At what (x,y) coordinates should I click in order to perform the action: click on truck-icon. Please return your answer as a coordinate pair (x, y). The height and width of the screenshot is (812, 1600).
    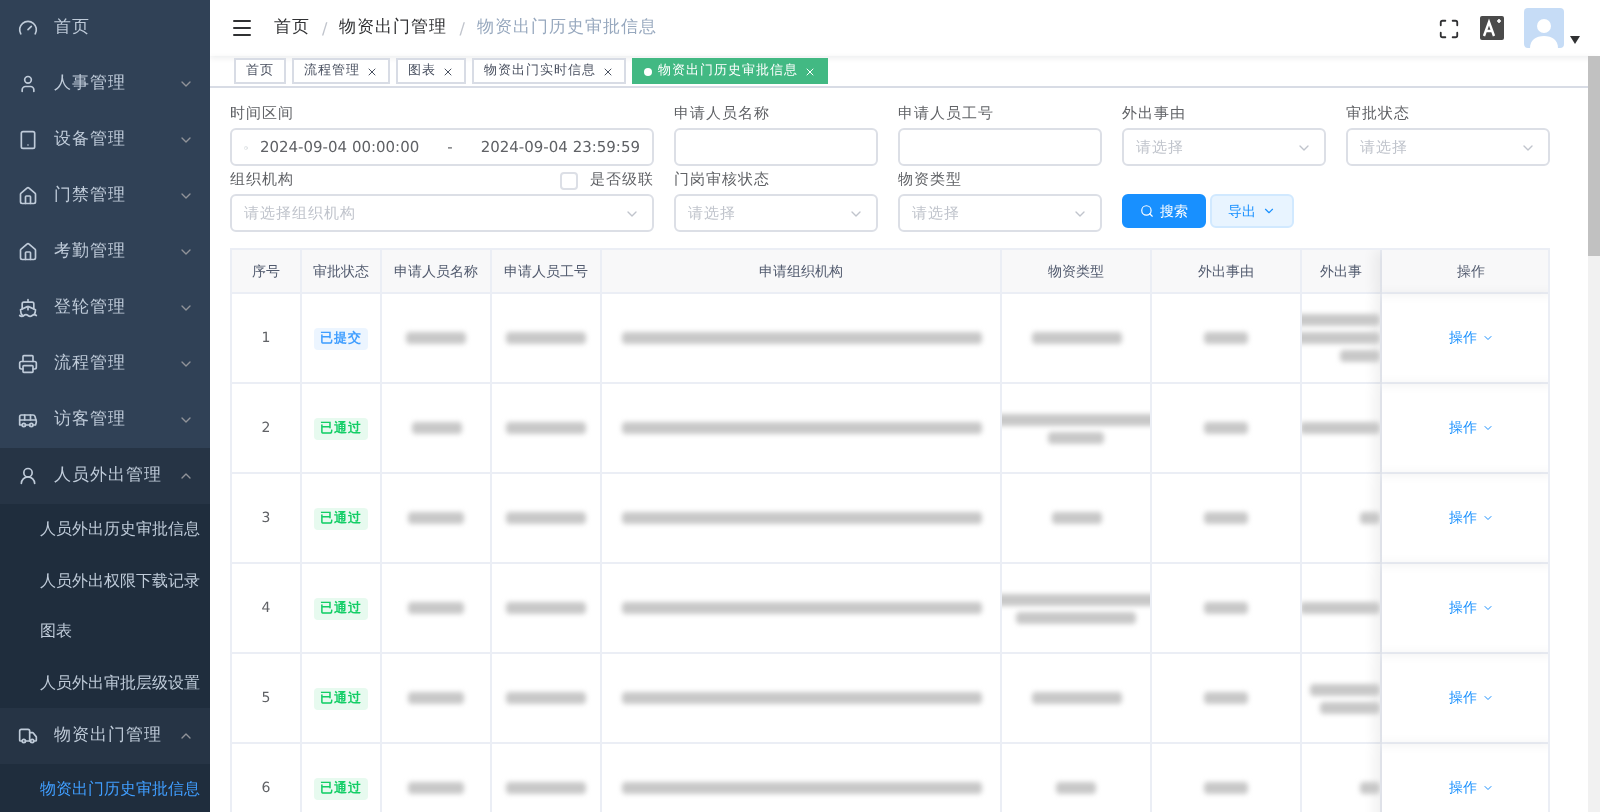
    Looking at the image, I should click on (28, 736).